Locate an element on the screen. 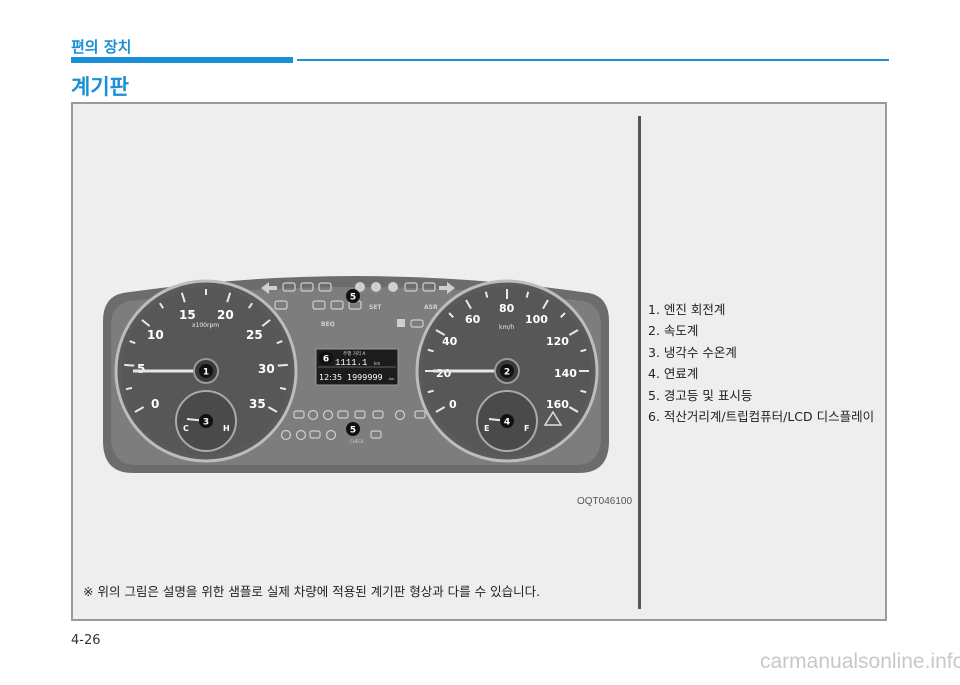  temp-label-c: C is located at coordinates (186, 428).